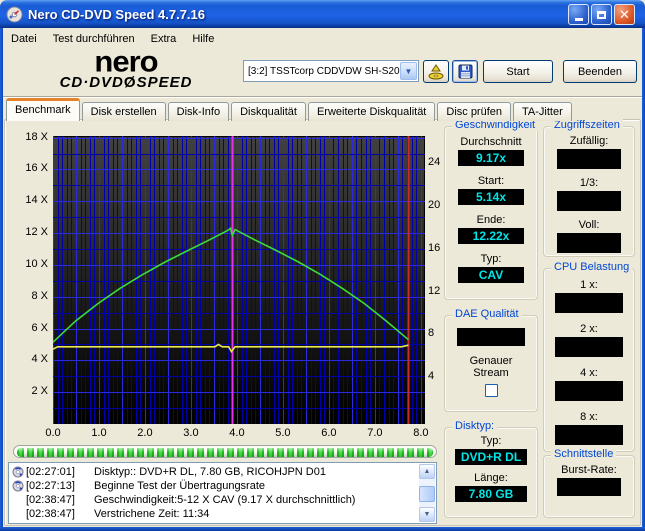 The height and width of the screenshot is (531, 645). I want to click on right-axis-label: 4, so click(431, 376).